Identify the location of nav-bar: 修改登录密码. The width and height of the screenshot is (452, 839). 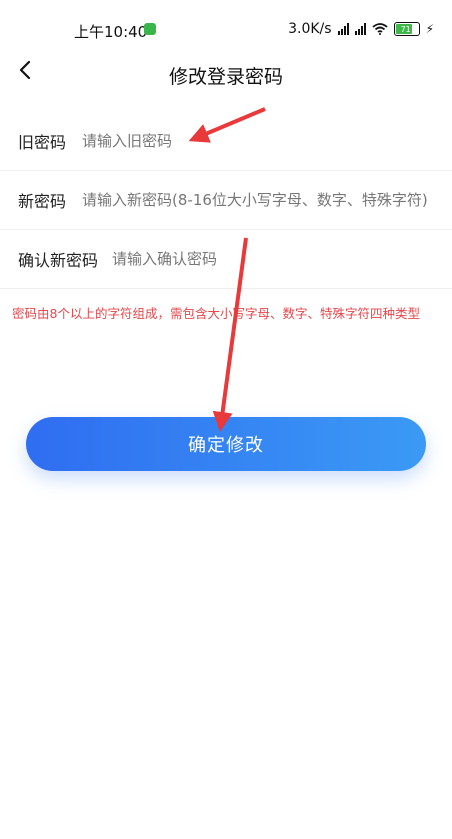
(226, 72).